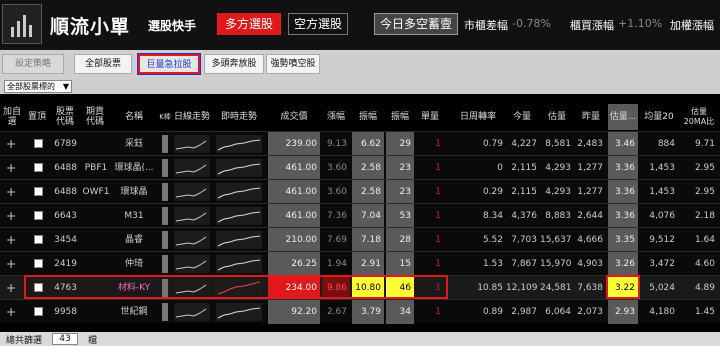  I want to click on today-summary-button: 今日多空蓄壹, so click(416, 24).